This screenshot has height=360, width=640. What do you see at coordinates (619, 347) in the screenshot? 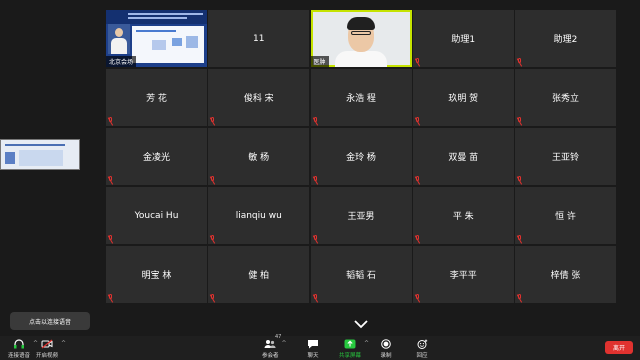
I see `leave-button: 离开` at bounding box center [619, 347].